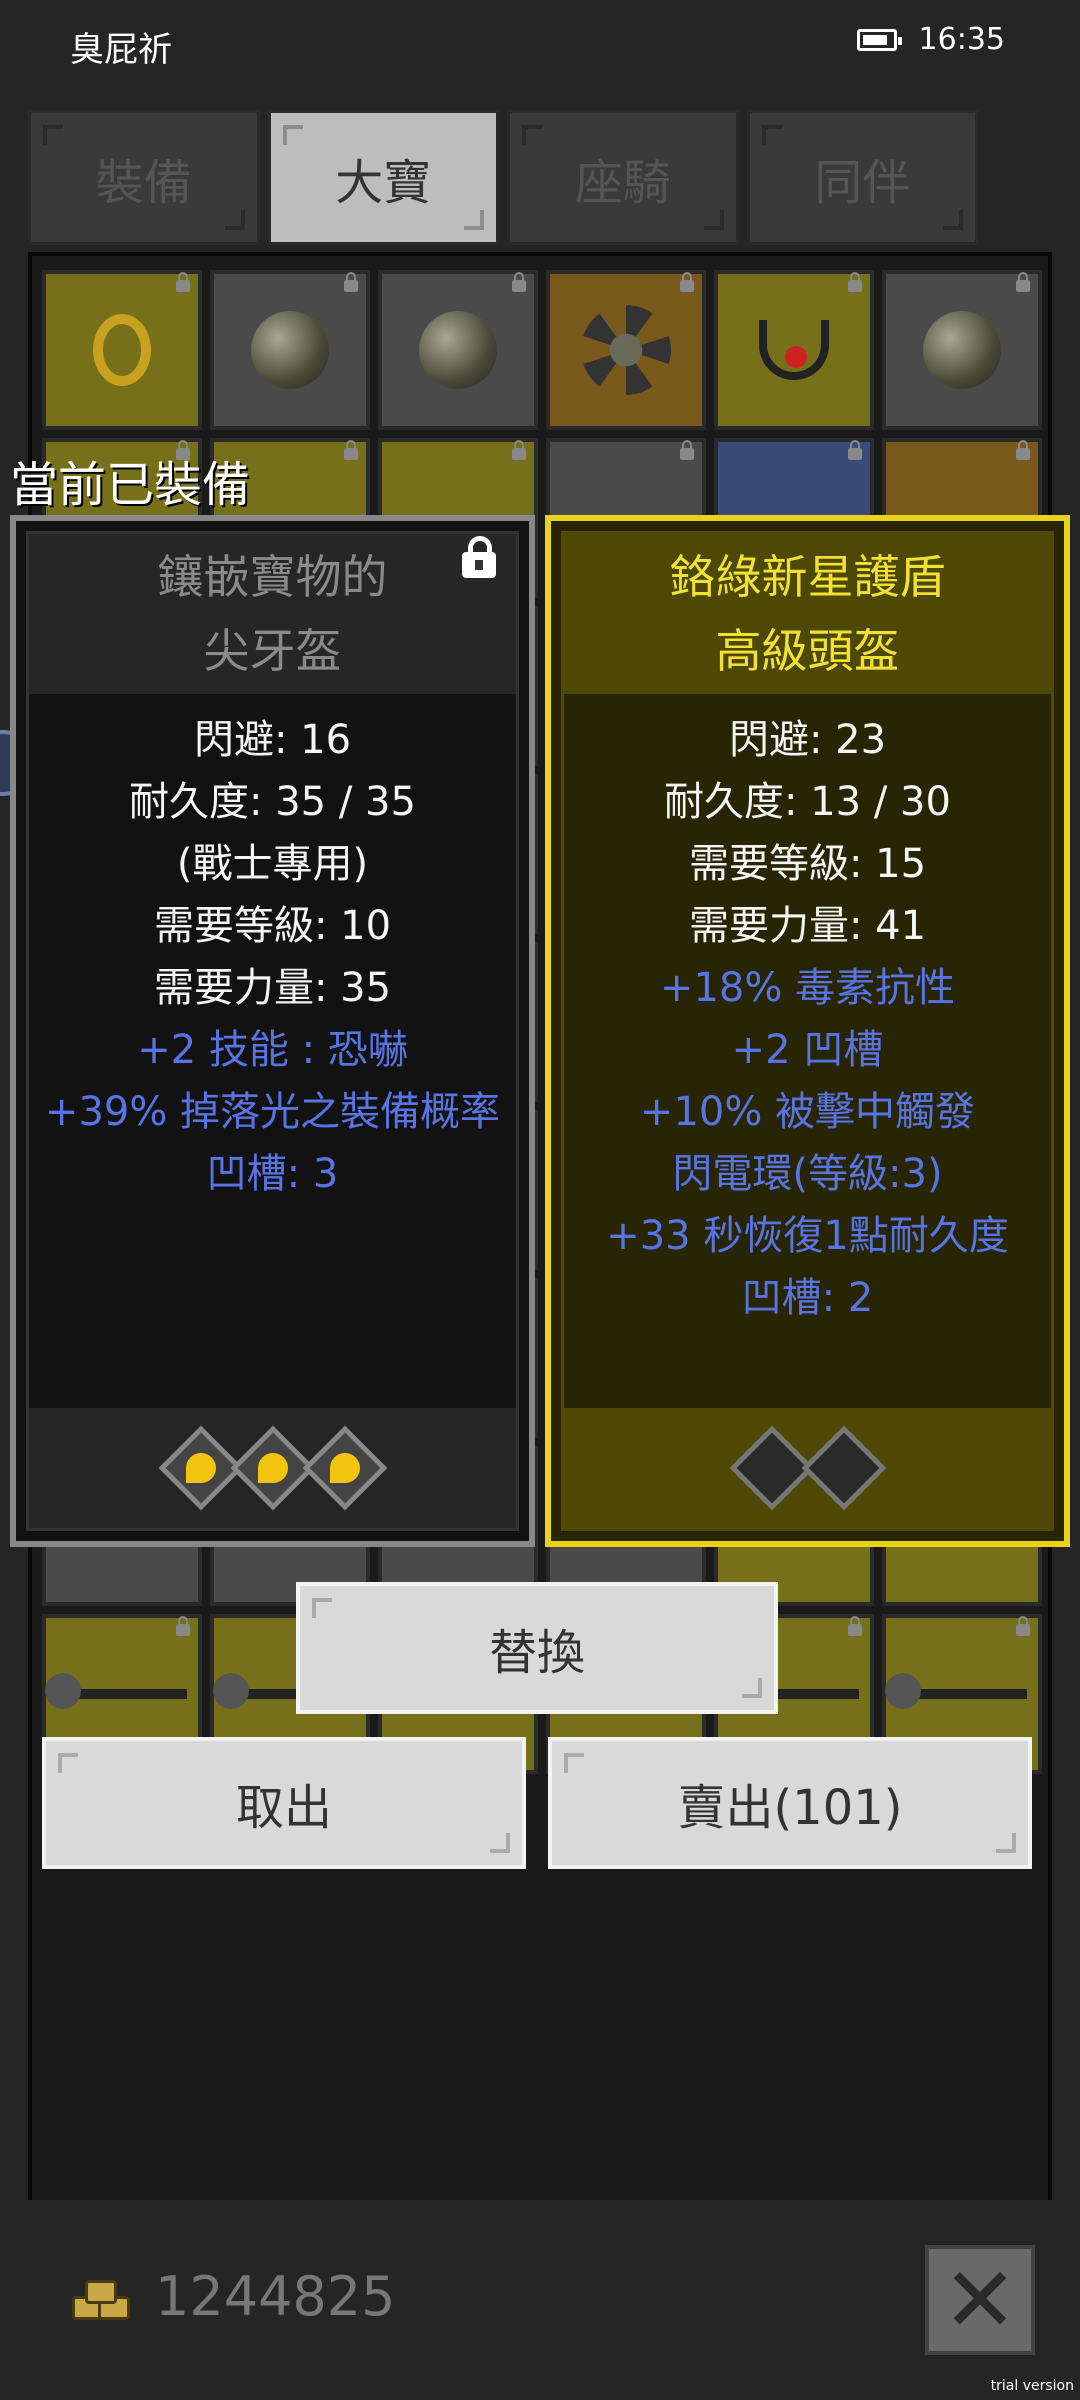 The height and width of the screenshot is (2400, 1080). What do you see at coordinates (807, 988) in the screenshot?
I see `magic-stat-line: +18% 毒素抗性` at bounding box center [807, 988].